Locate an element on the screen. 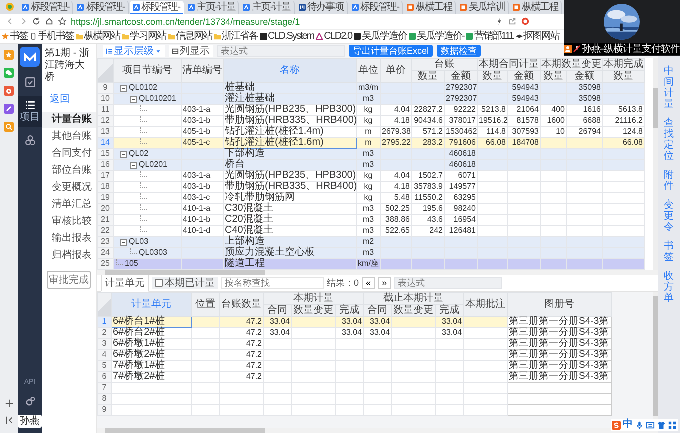  bookmark: 吴瓜学造价 is located at coordinates (381, 36).